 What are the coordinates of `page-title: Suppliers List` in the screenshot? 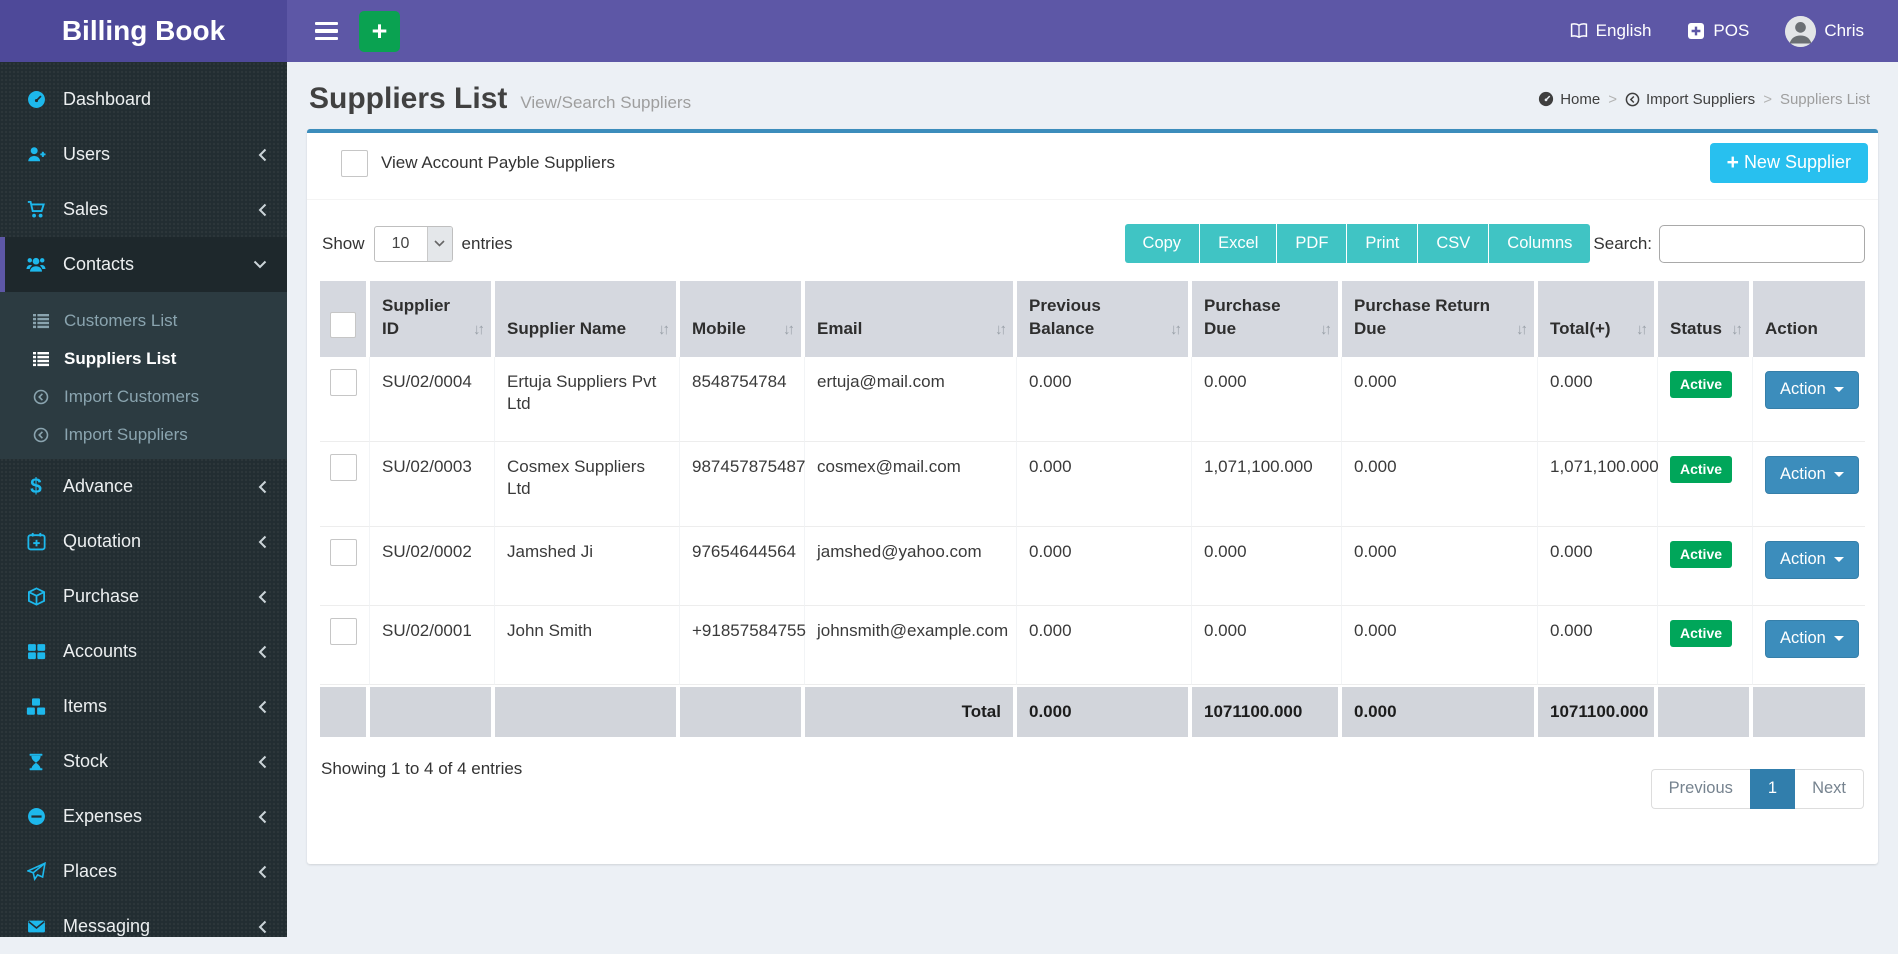 It's located at (408, 98).